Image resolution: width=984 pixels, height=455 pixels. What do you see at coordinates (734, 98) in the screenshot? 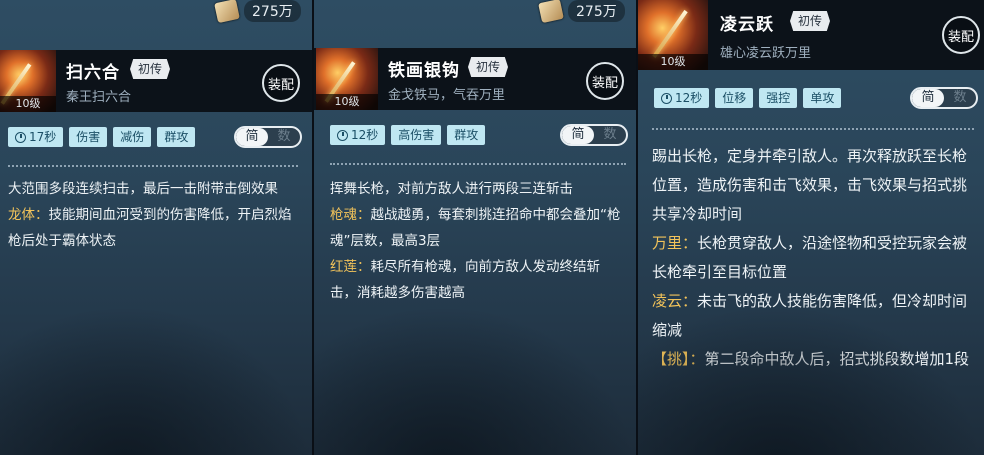
I see `tag: 位移` at bounding box center [734, 98].